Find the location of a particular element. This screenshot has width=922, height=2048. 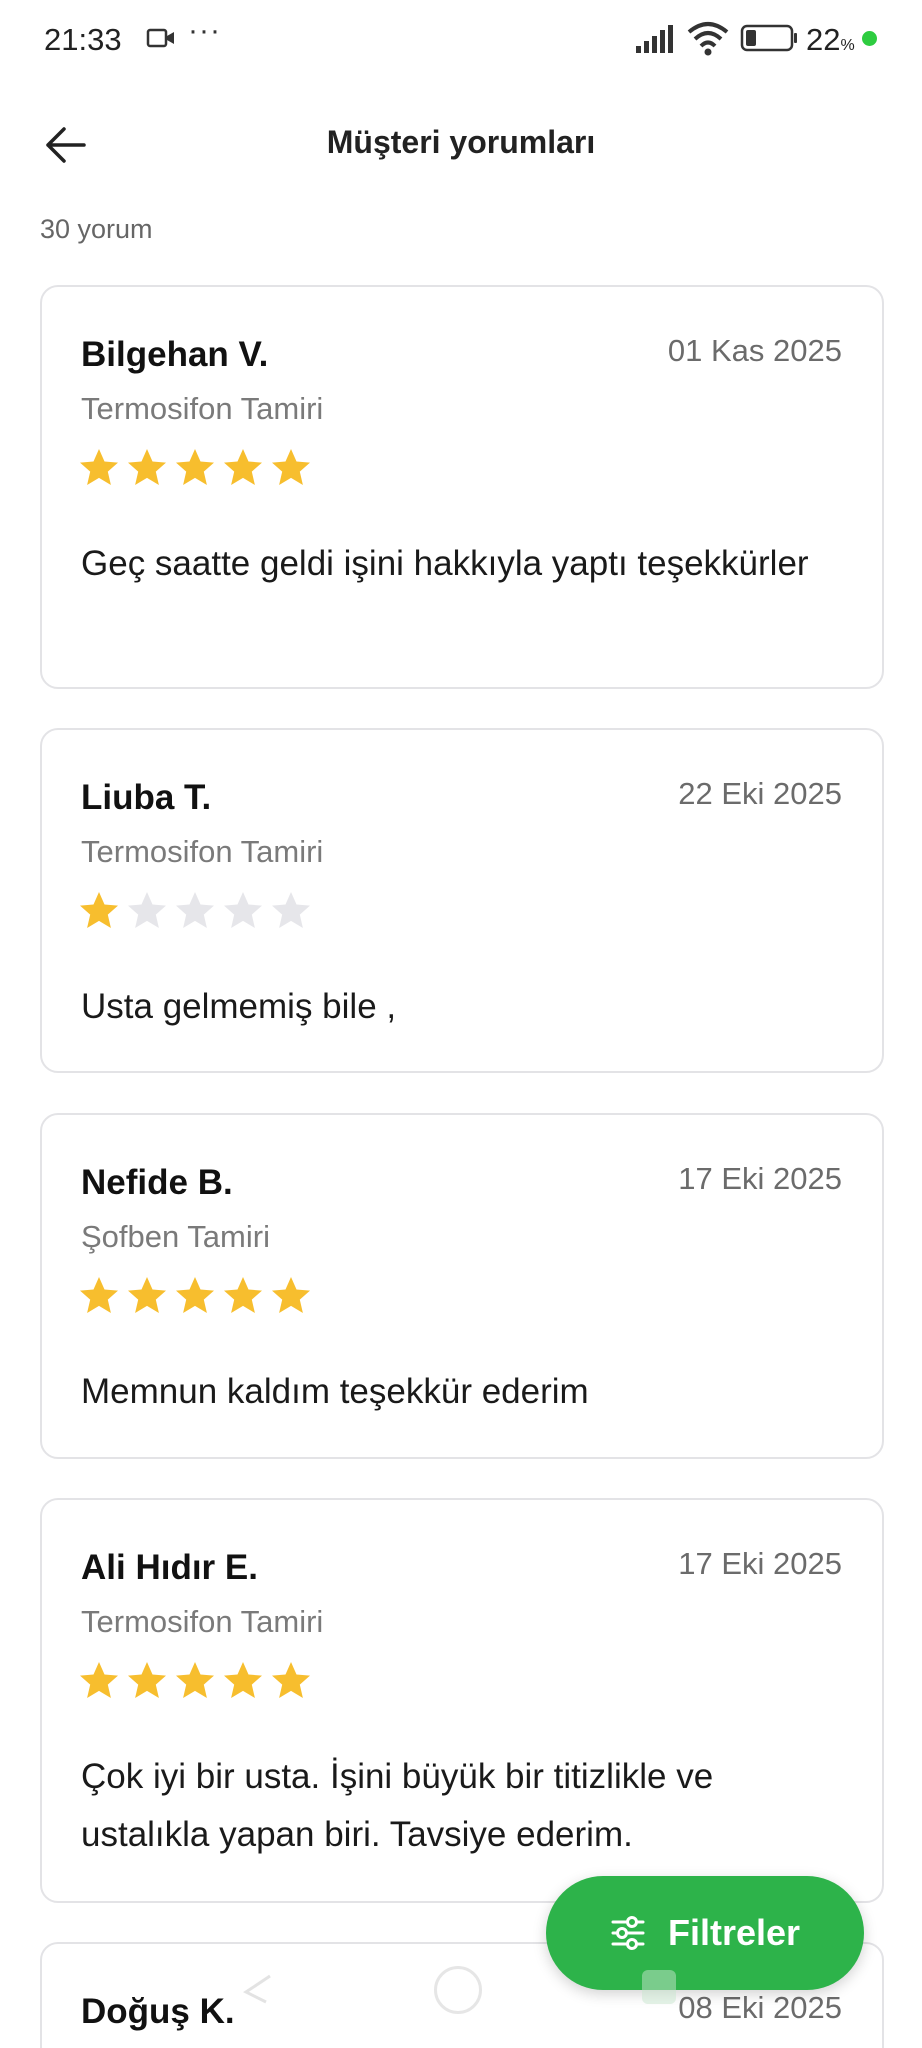

app-header: Müşteri yorumları is located at coordinates (461, 145).